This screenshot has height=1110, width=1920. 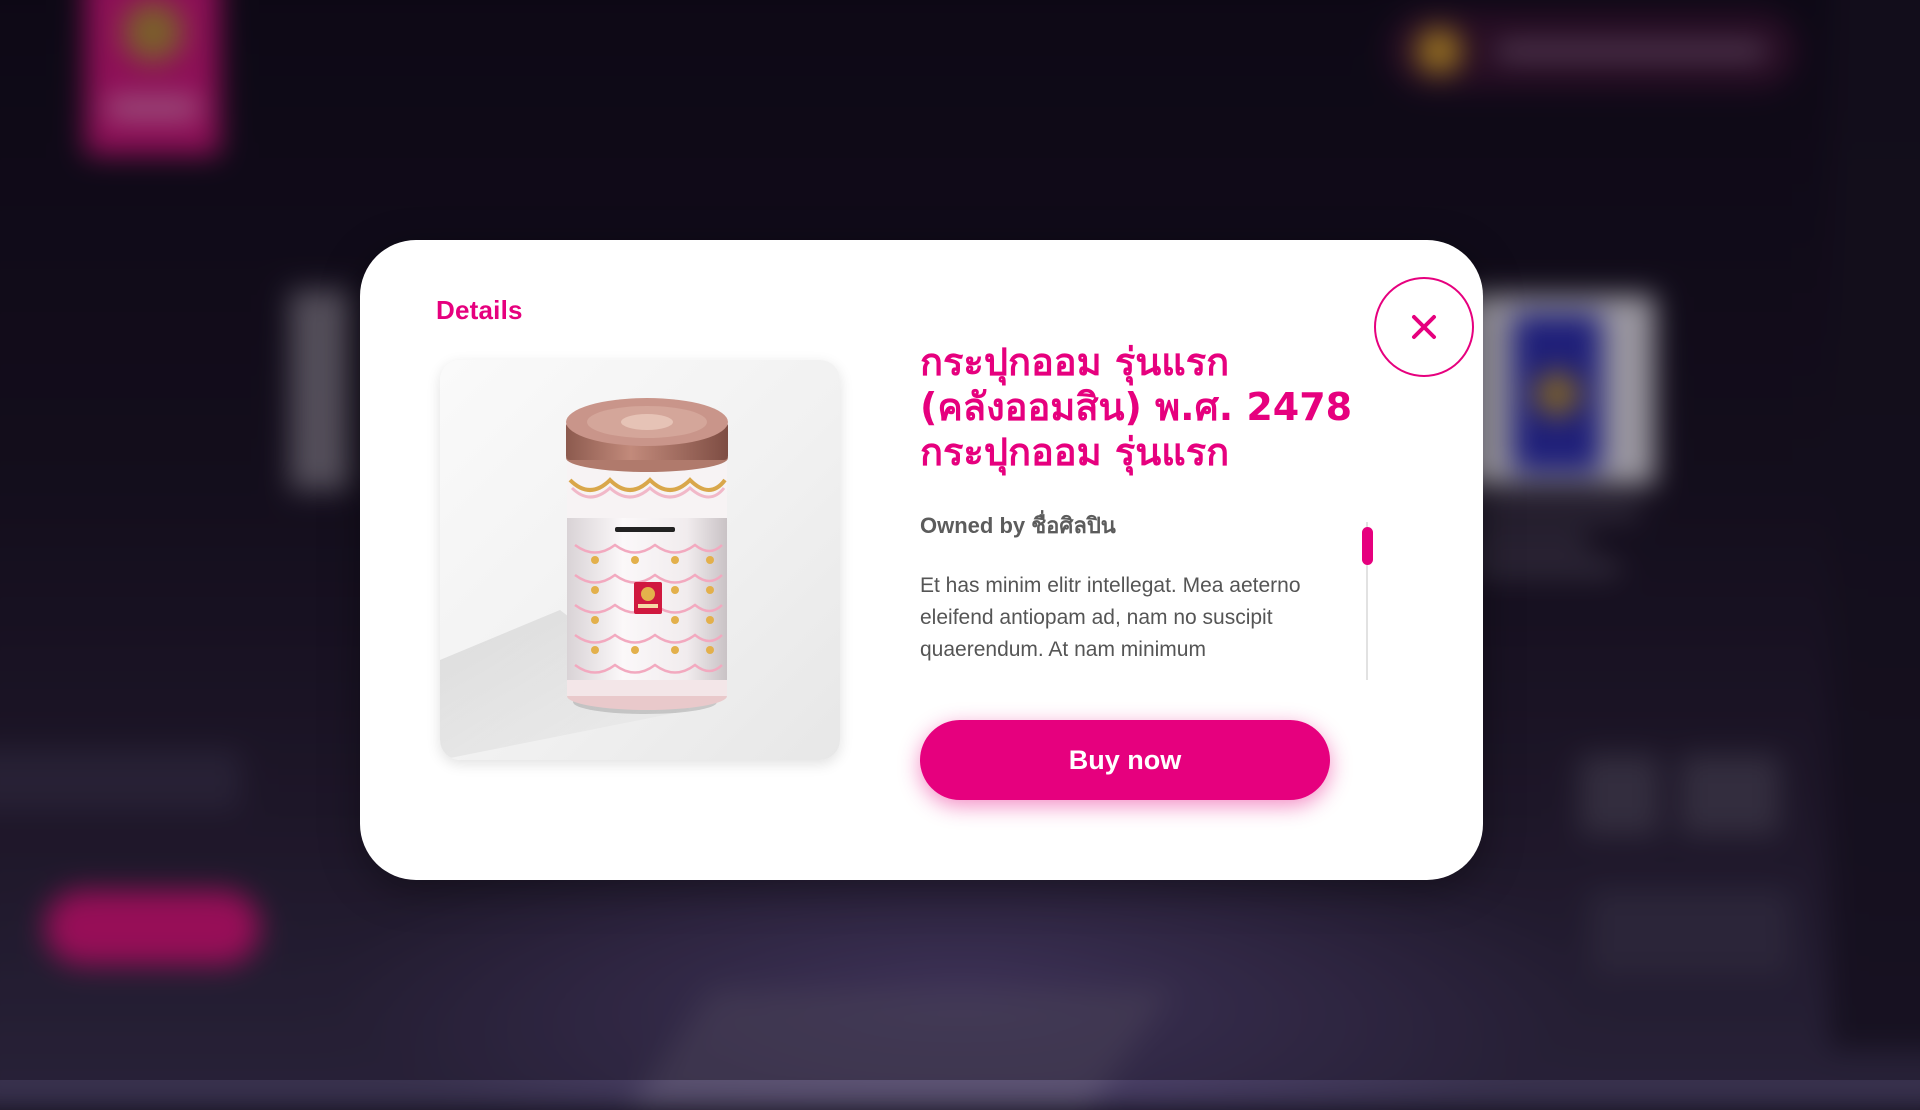 I want to click on description-scrollbar-thumb, so click(x=1367, y=546).